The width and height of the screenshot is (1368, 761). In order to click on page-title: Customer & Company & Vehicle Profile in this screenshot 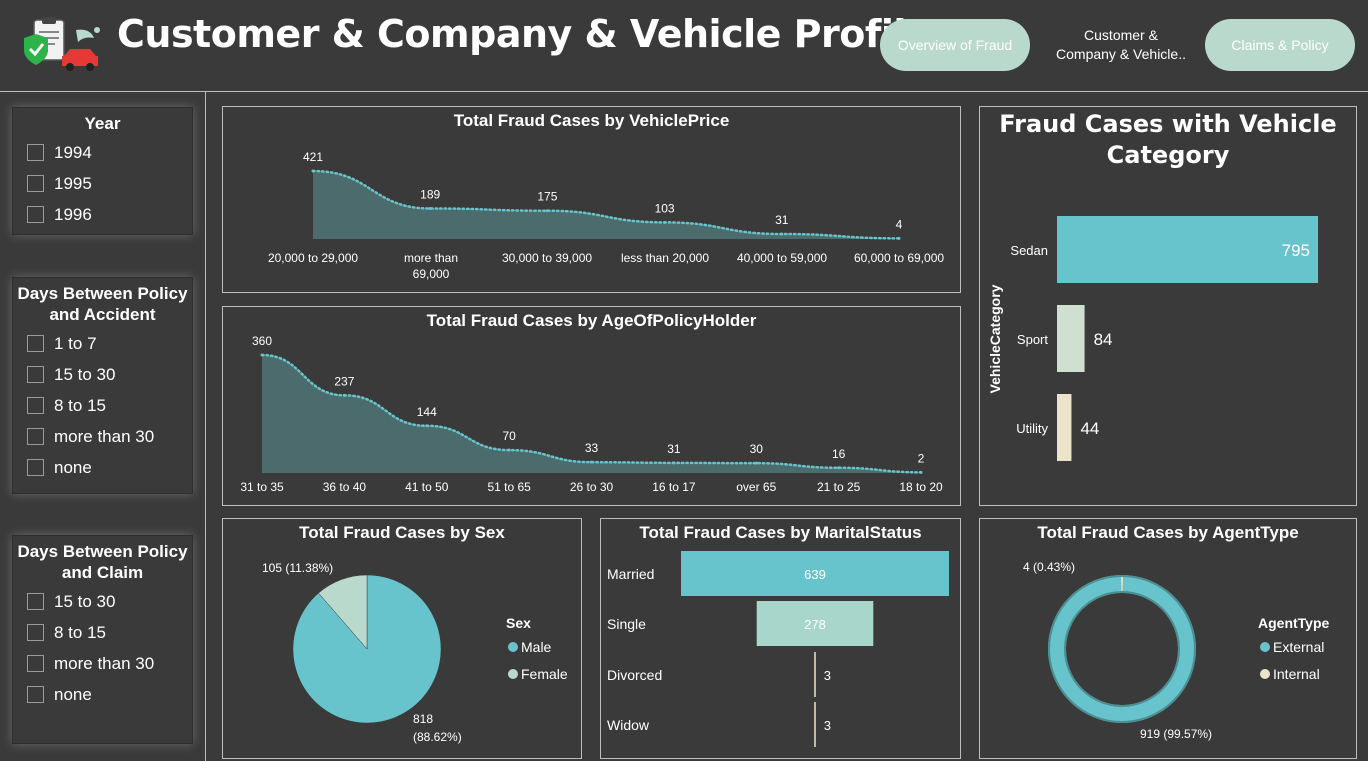, I will do `click(524, 34)`.